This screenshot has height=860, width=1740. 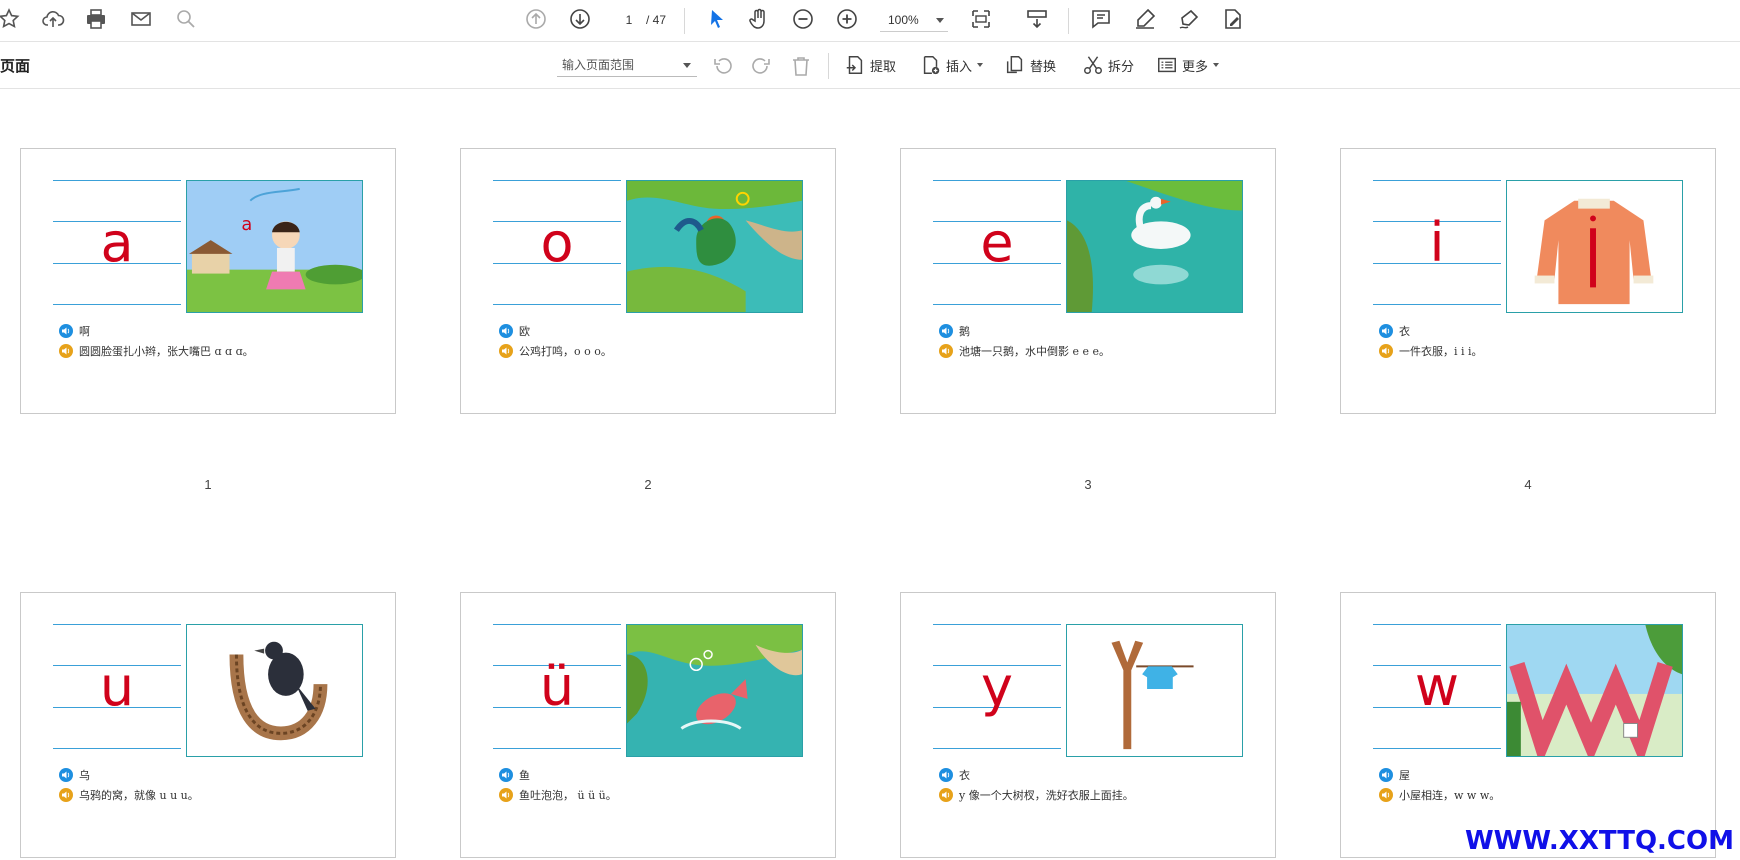 What do you see at coordinates (96, 19) in the screenshot?
I see `print-icon` at bounding box center [96, 19].